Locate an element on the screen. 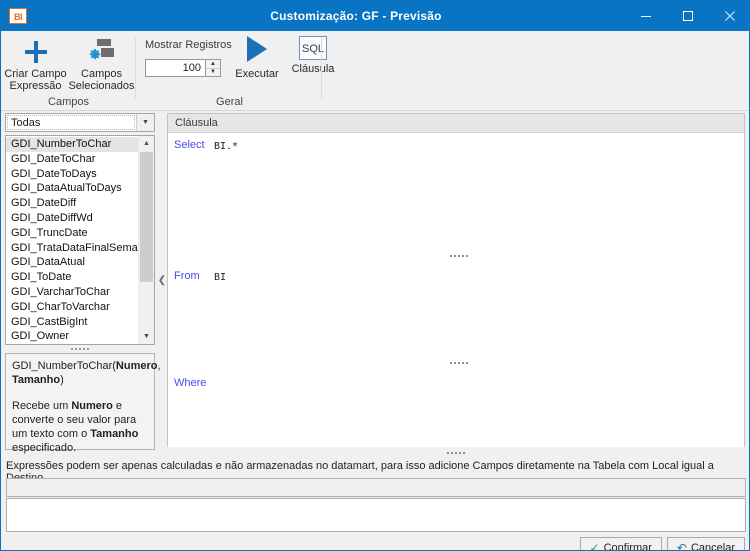 The image size is (750, 551). ribbon-group-campos-label: Campos is located at coordinates (68, 102).